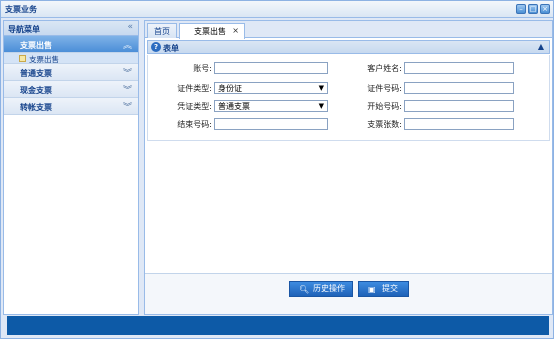 This screenshot has height=339, width=554. I want to click on check-count-field, so click(459, 124).